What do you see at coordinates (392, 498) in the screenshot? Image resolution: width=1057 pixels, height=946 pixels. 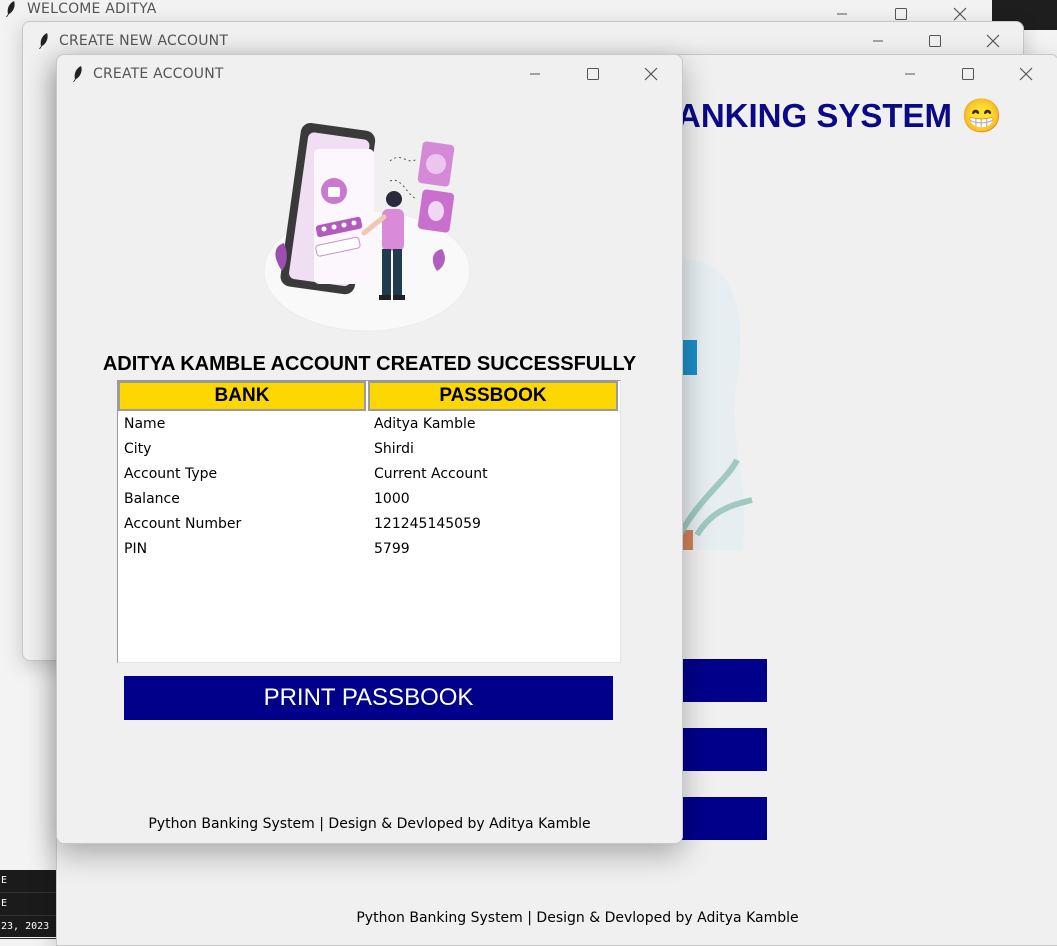 I see `row-value: 1000` at bounding box center [392, 498].